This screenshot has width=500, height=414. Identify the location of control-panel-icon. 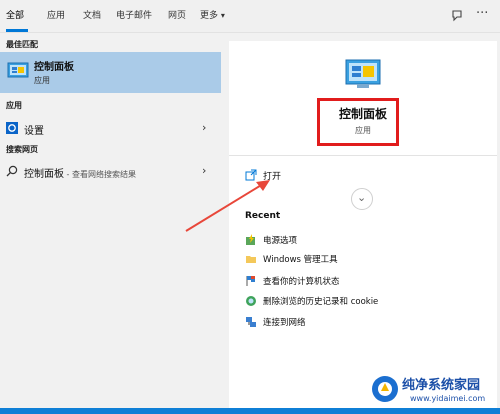
(18, 70).